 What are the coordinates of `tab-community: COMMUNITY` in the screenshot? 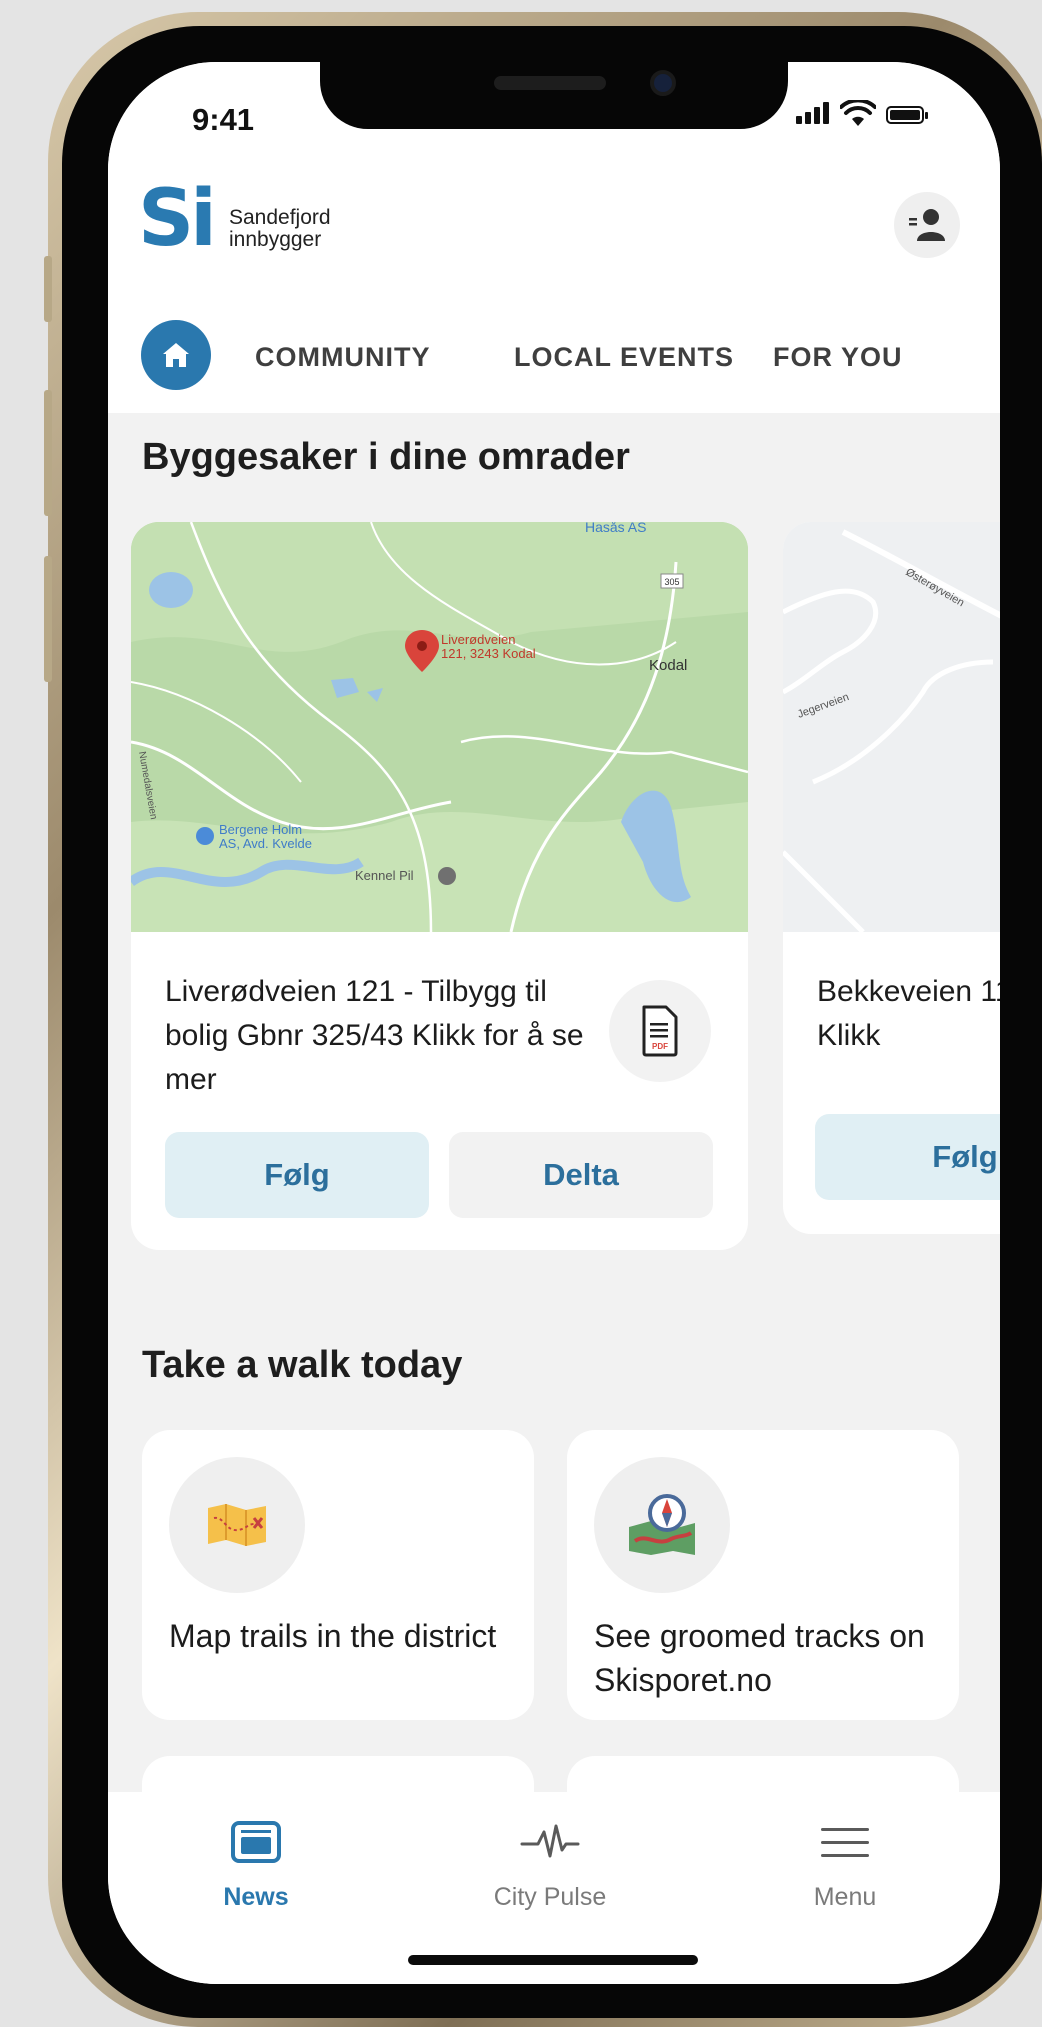 It's located at (342, 357).